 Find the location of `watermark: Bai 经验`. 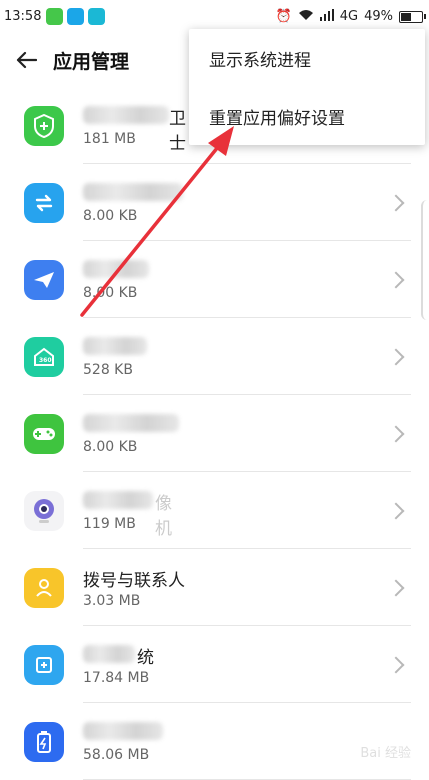

watermark: Bai 经验 is located at coordinates (385, 753).